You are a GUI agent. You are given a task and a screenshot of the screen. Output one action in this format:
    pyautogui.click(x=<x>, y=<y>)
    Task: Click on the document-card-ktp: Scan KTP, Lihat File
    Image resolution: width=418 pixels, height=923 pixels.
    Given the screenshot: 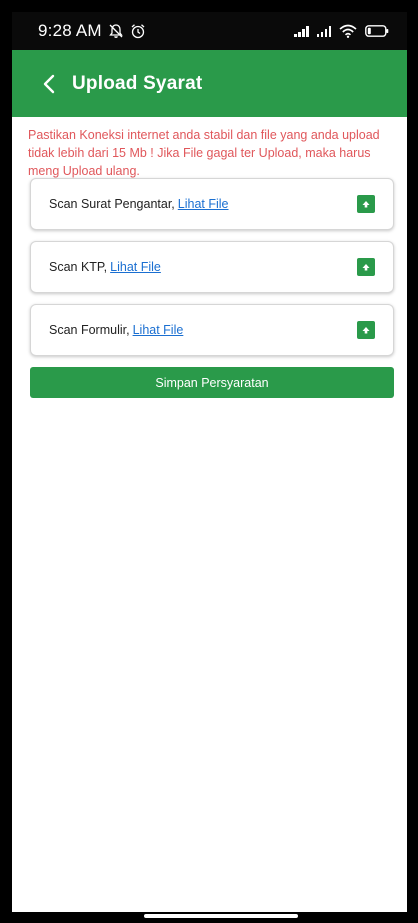 What is the action you would take?
    pyautogui.click(x=212, y=267)
    